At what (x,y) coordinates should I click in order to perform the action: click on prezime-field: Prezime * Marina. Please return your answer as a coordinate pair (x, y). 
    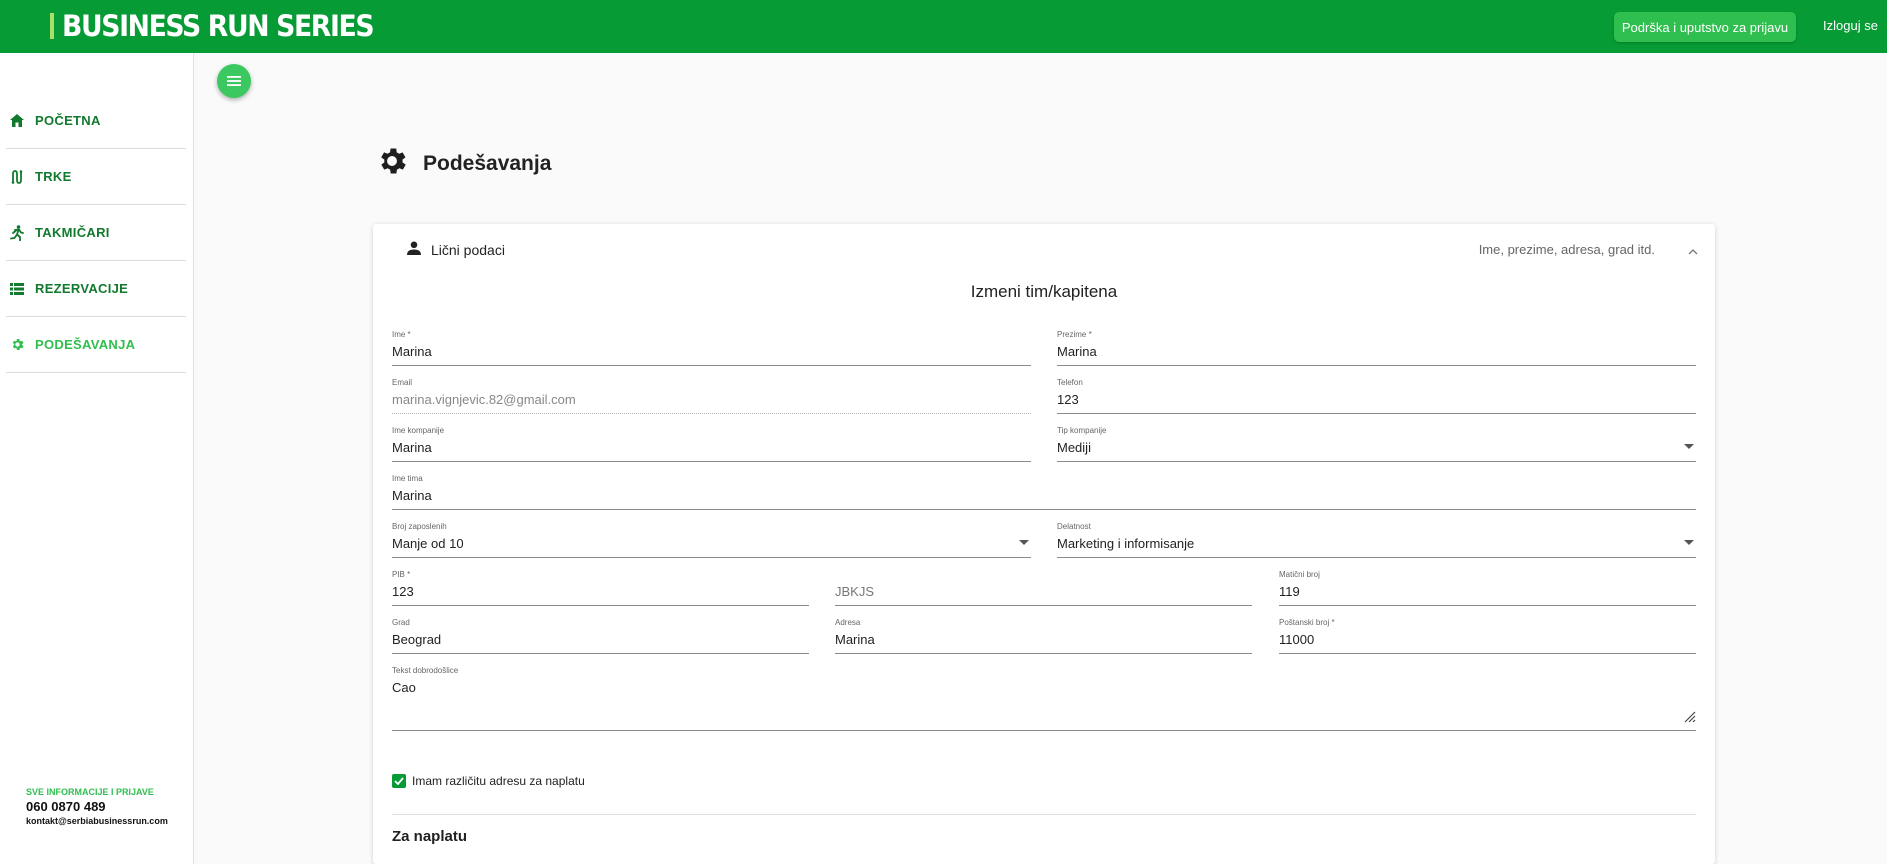
    Looking at the image, I should click on (1376, 348).